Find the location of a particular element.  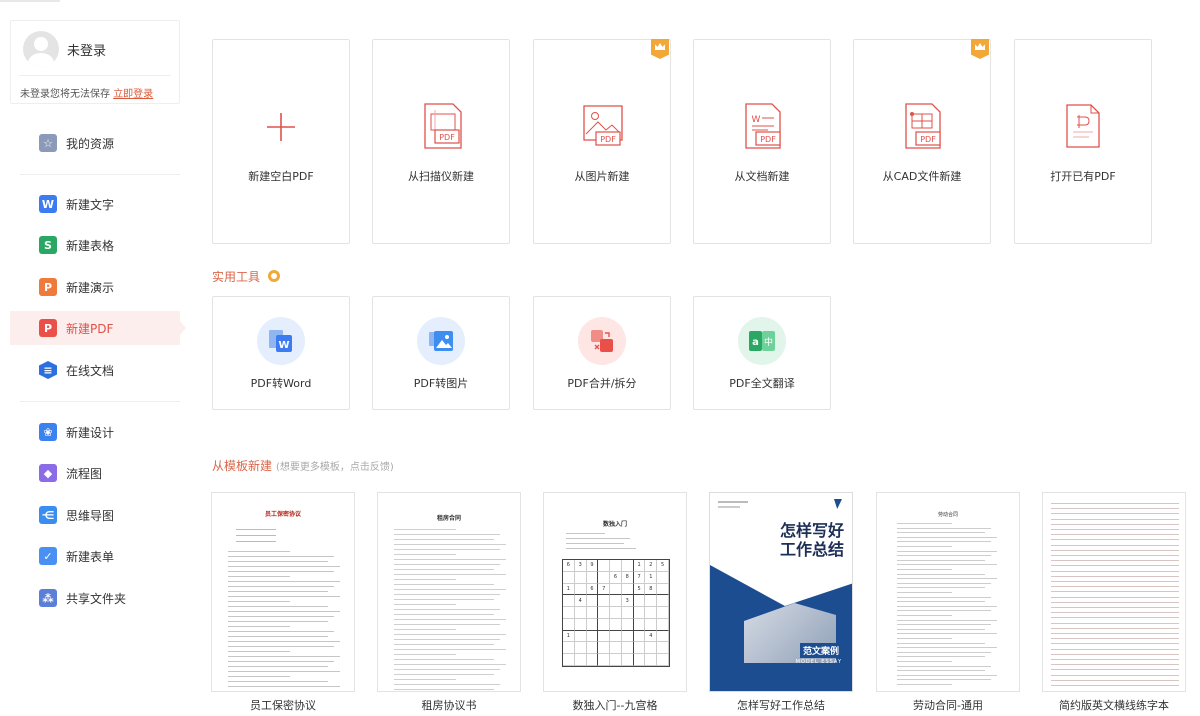

template-employee-confidentiality: 员工保密协议 is located at coordinates (283, 592).